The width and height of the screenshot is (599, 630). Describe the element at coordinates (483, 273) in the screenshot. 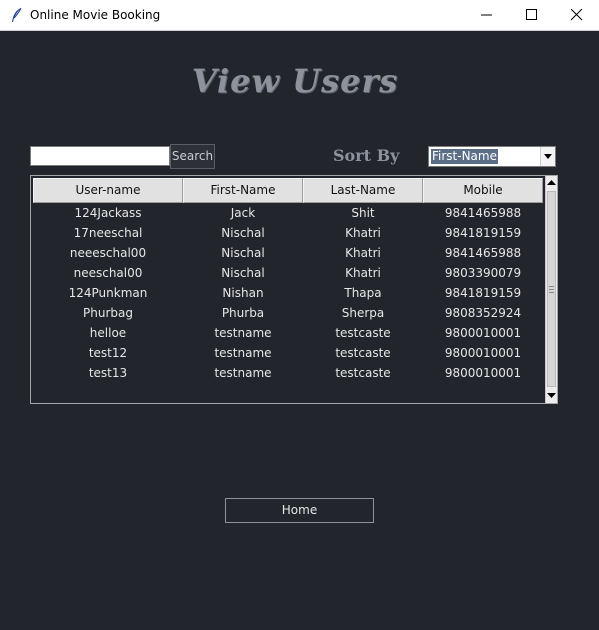

I see `cell-mobile: 9803390079` at that location.